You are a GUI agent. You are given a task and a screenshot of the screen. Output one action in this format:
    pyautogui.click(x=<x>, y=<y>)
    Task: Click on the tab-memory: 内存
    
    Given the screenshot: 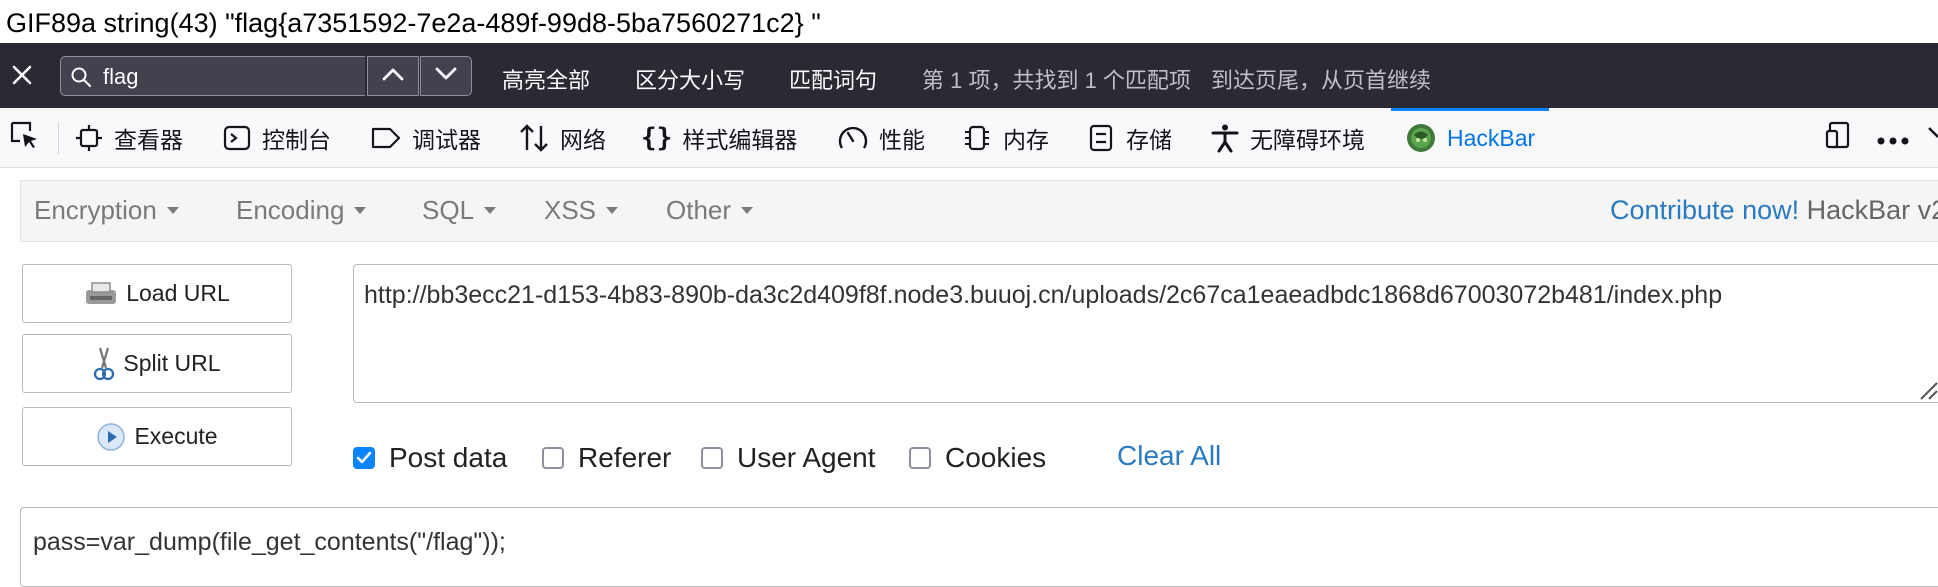 What is the action you would take?
    pyautogui.click(x=1005, y=138)
    